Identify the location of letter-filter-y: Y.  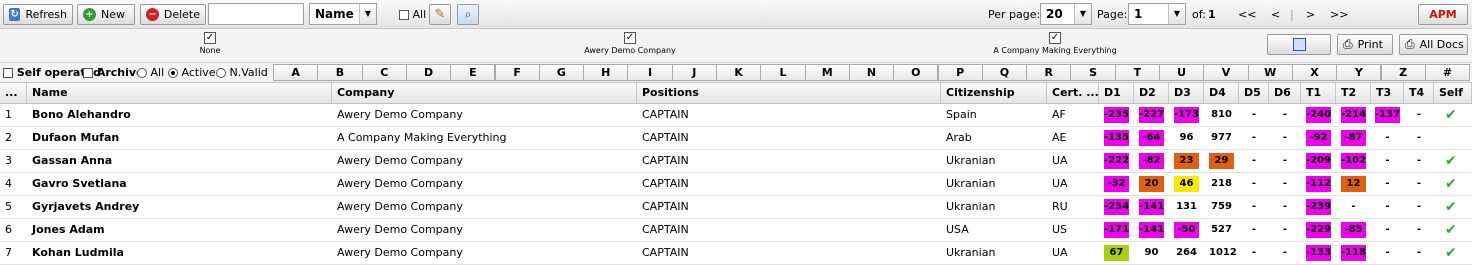
(1359, 72).